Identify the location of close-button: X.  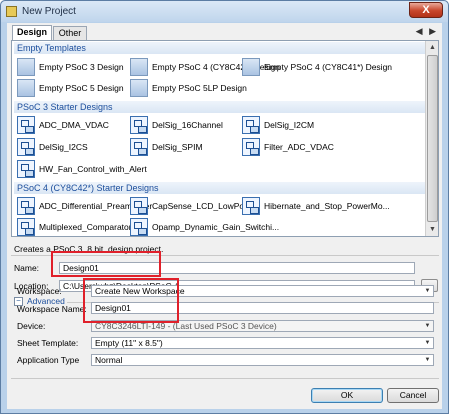
(426, 10).